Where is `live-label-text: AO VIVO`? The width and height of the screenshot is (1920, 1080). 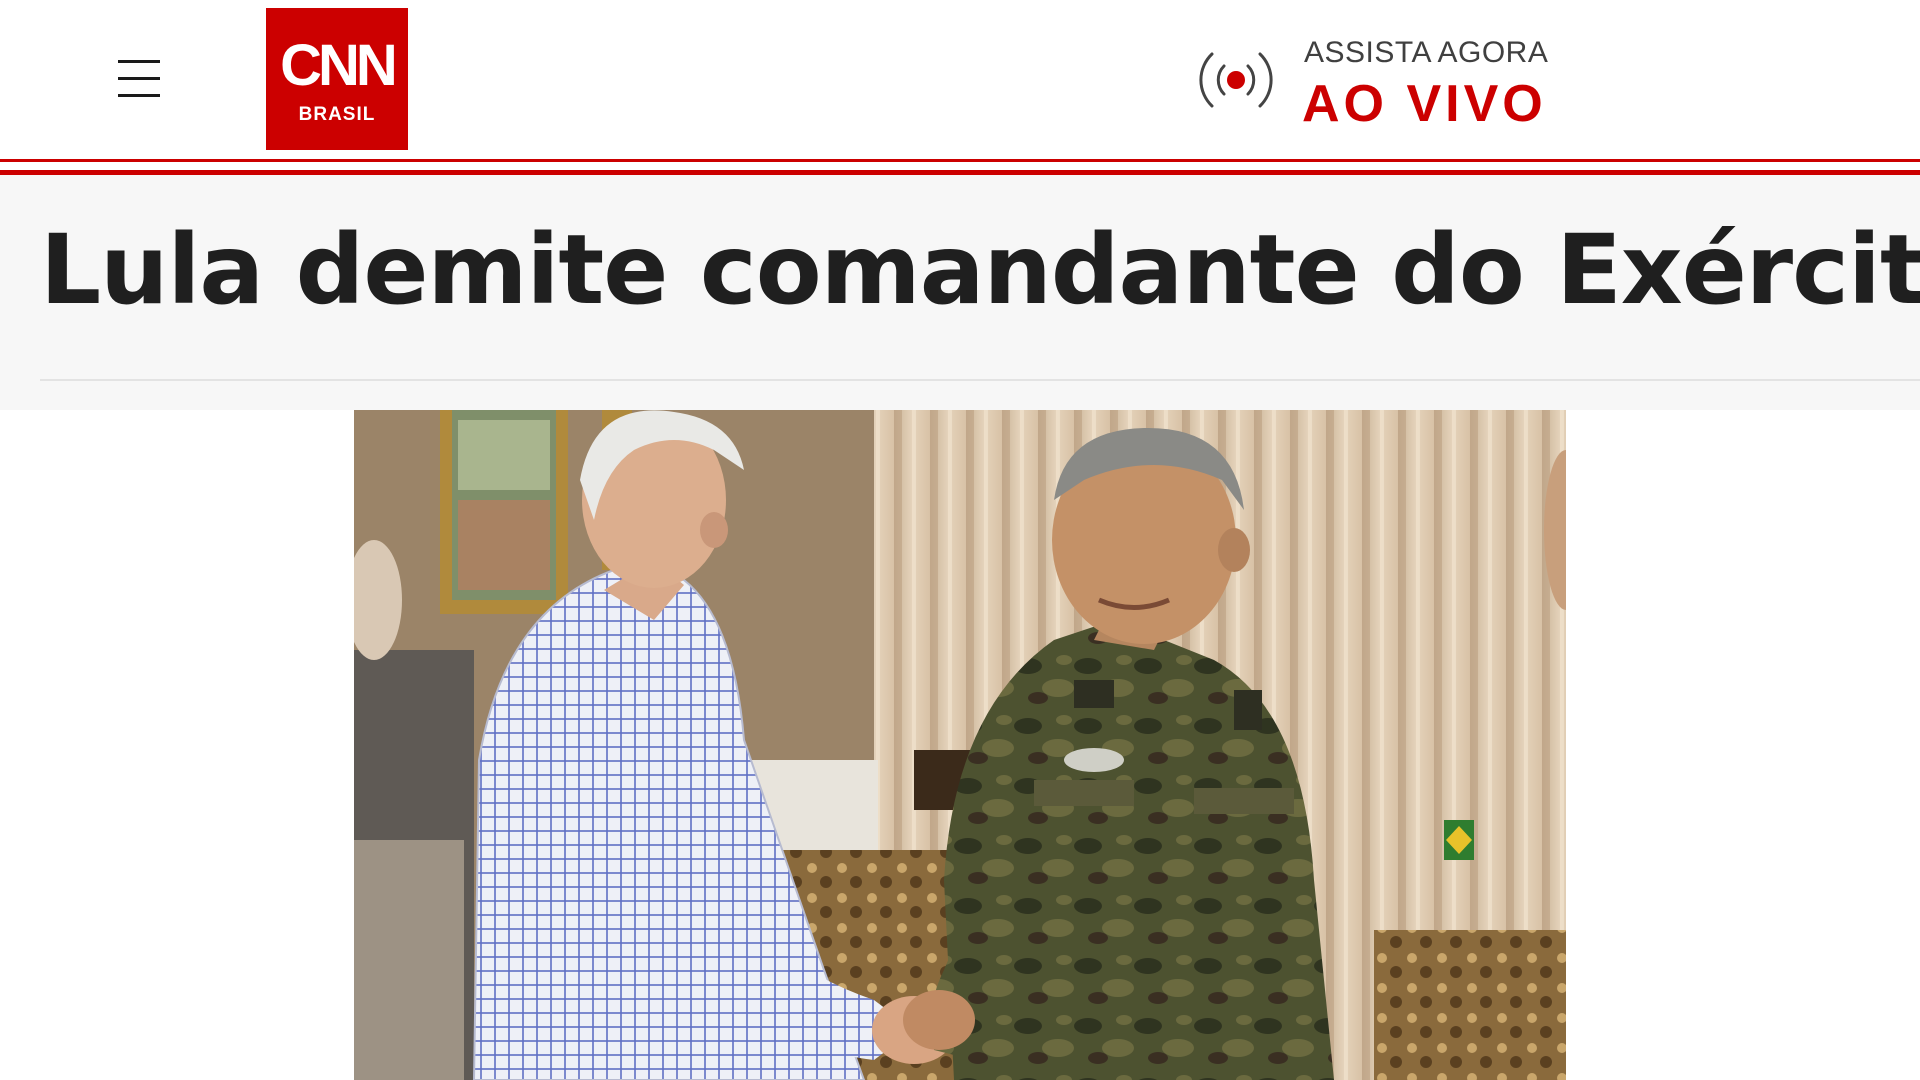
live-label-text: AO VIVO is located at coordinates (1424, 104).